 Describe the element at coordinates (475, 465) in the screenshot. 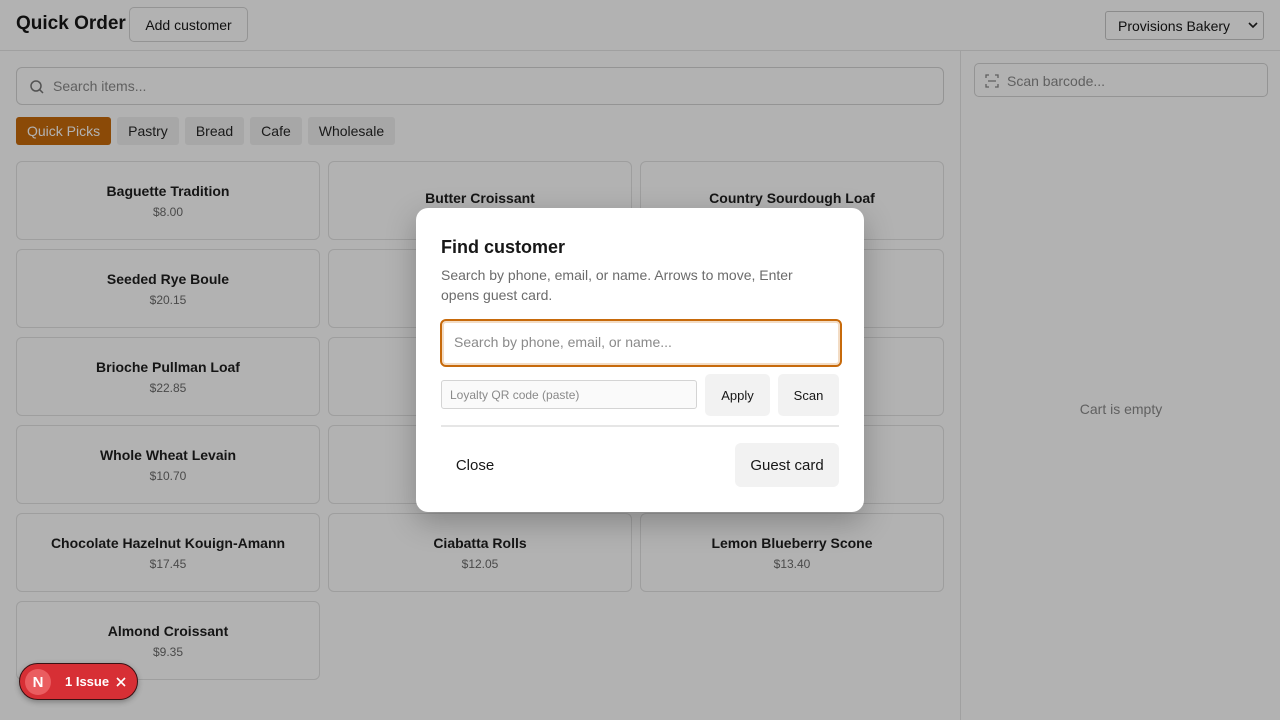

I see `close-button: Close` at that location.